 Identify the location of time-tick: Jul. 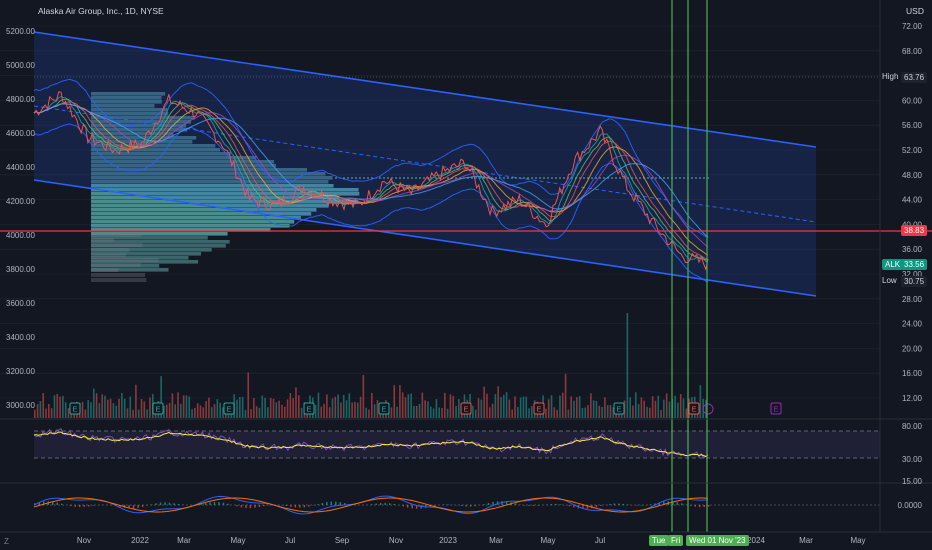
(600, 540).